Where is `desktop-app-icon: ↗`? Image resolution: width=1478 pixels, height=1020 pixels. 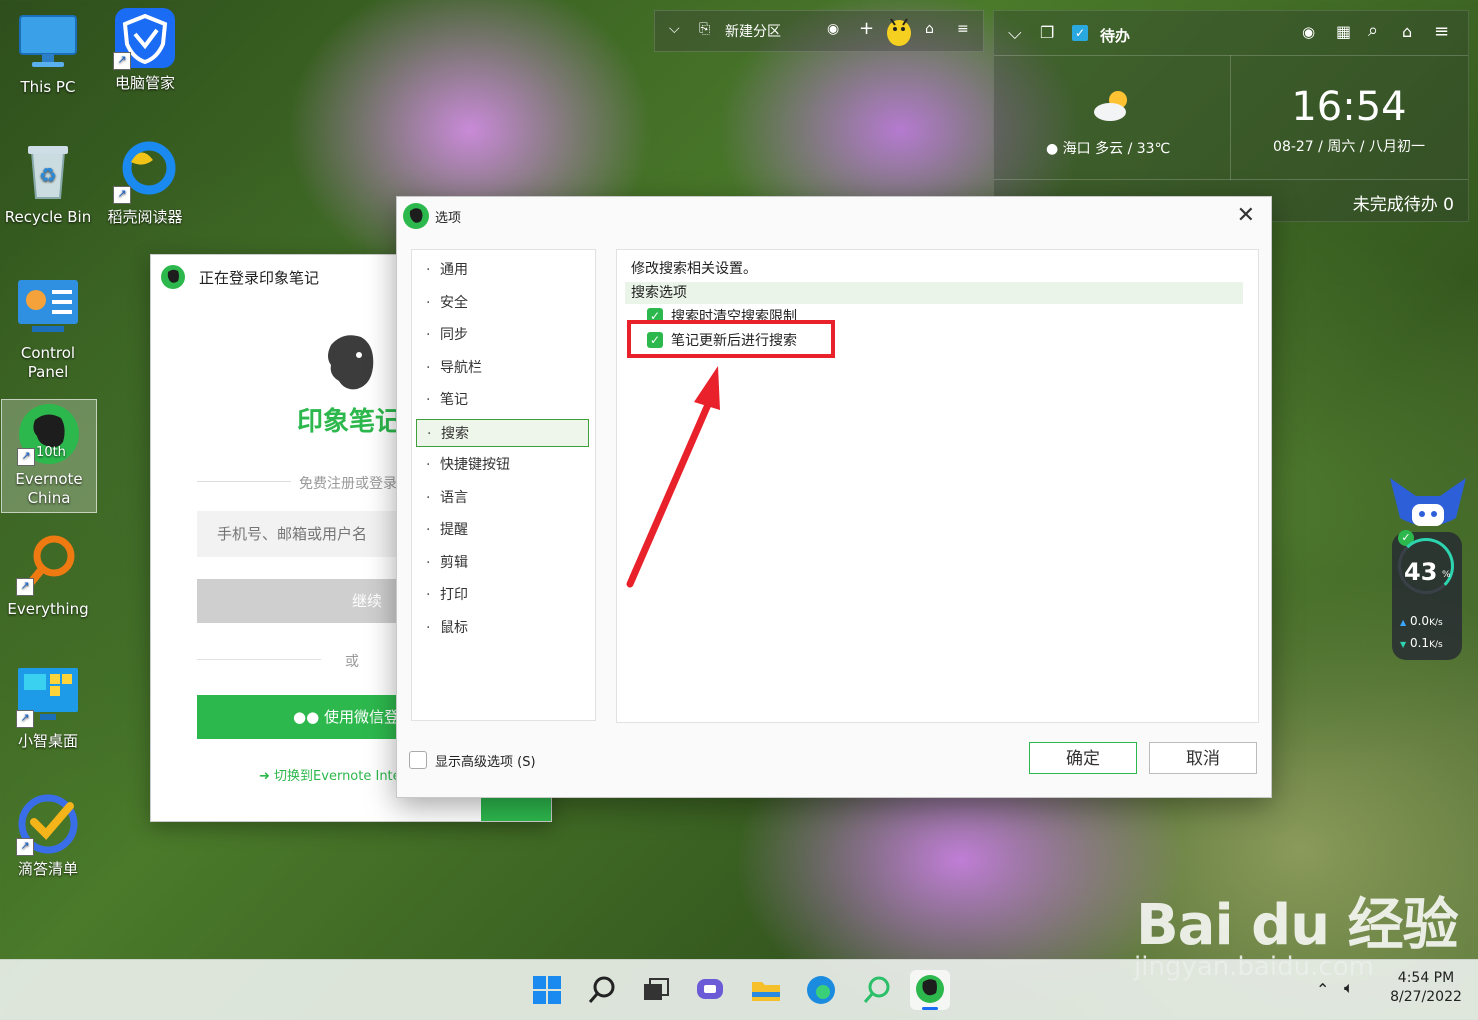 desktop-app-icon: ↗ is located at coordinates (48, 696).